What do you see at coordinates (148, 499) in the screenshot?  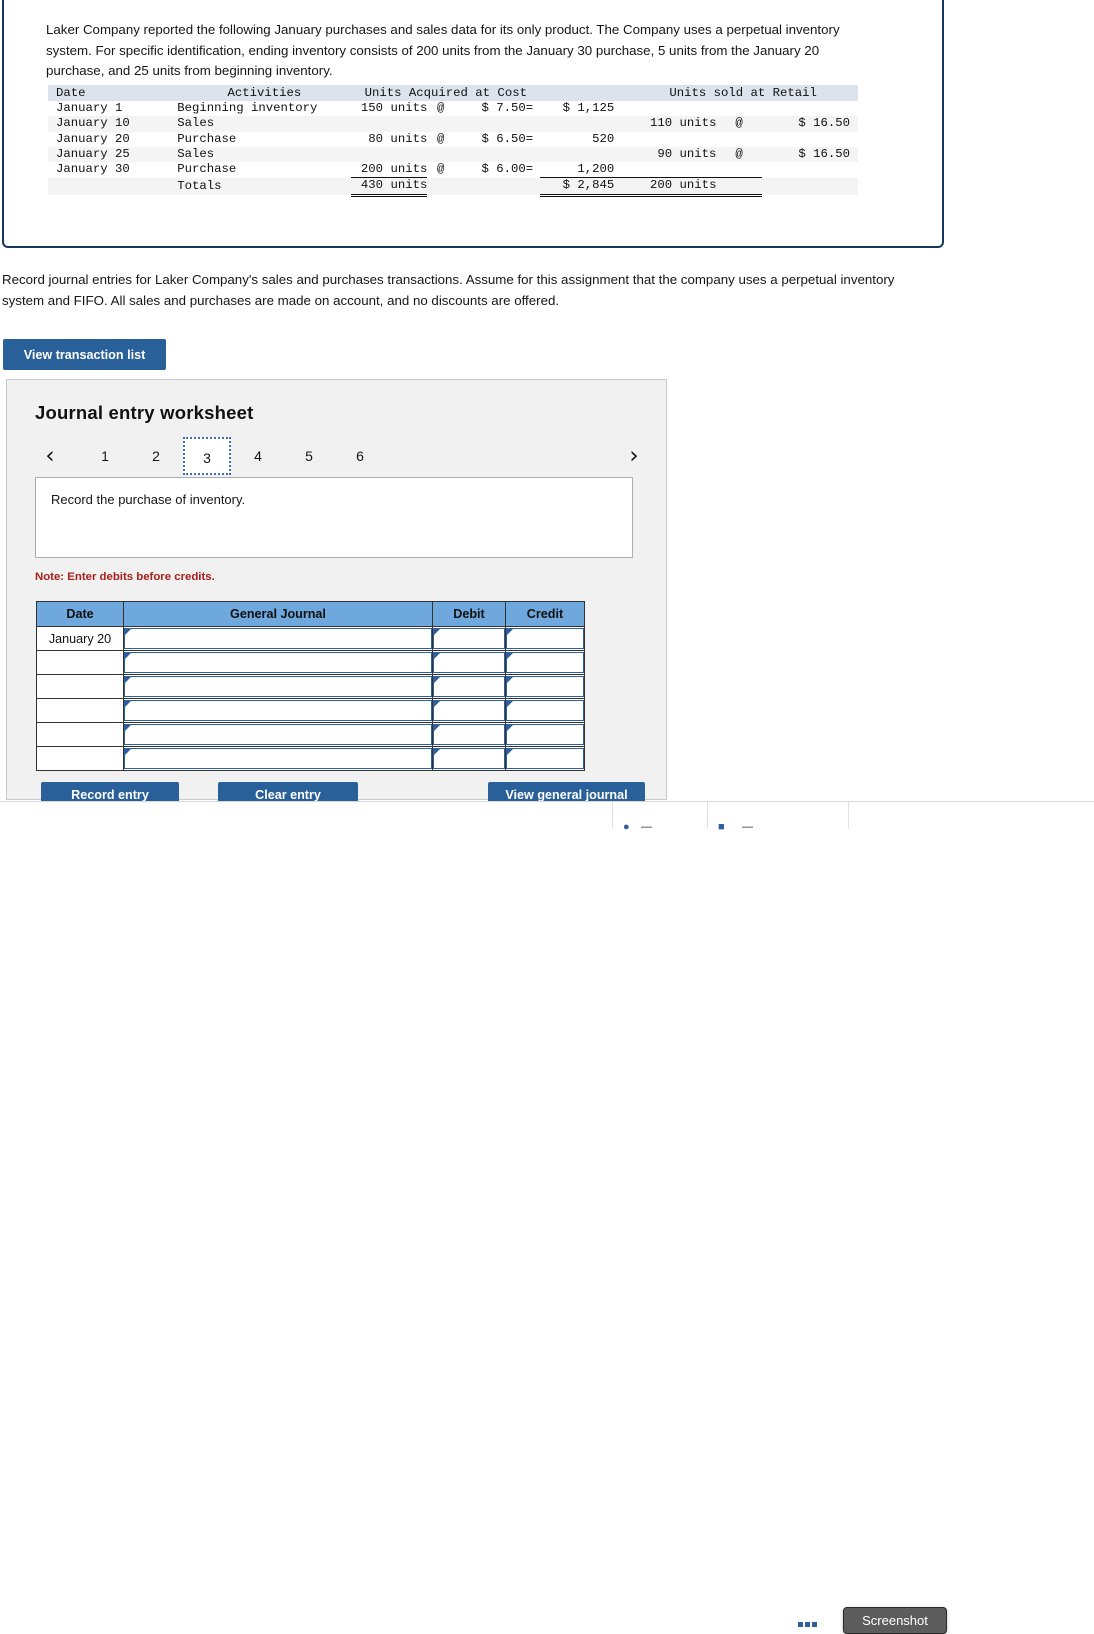 I see `entry-instruction-text: Record the purchase of inventory.` at bounding box center [148, 499].